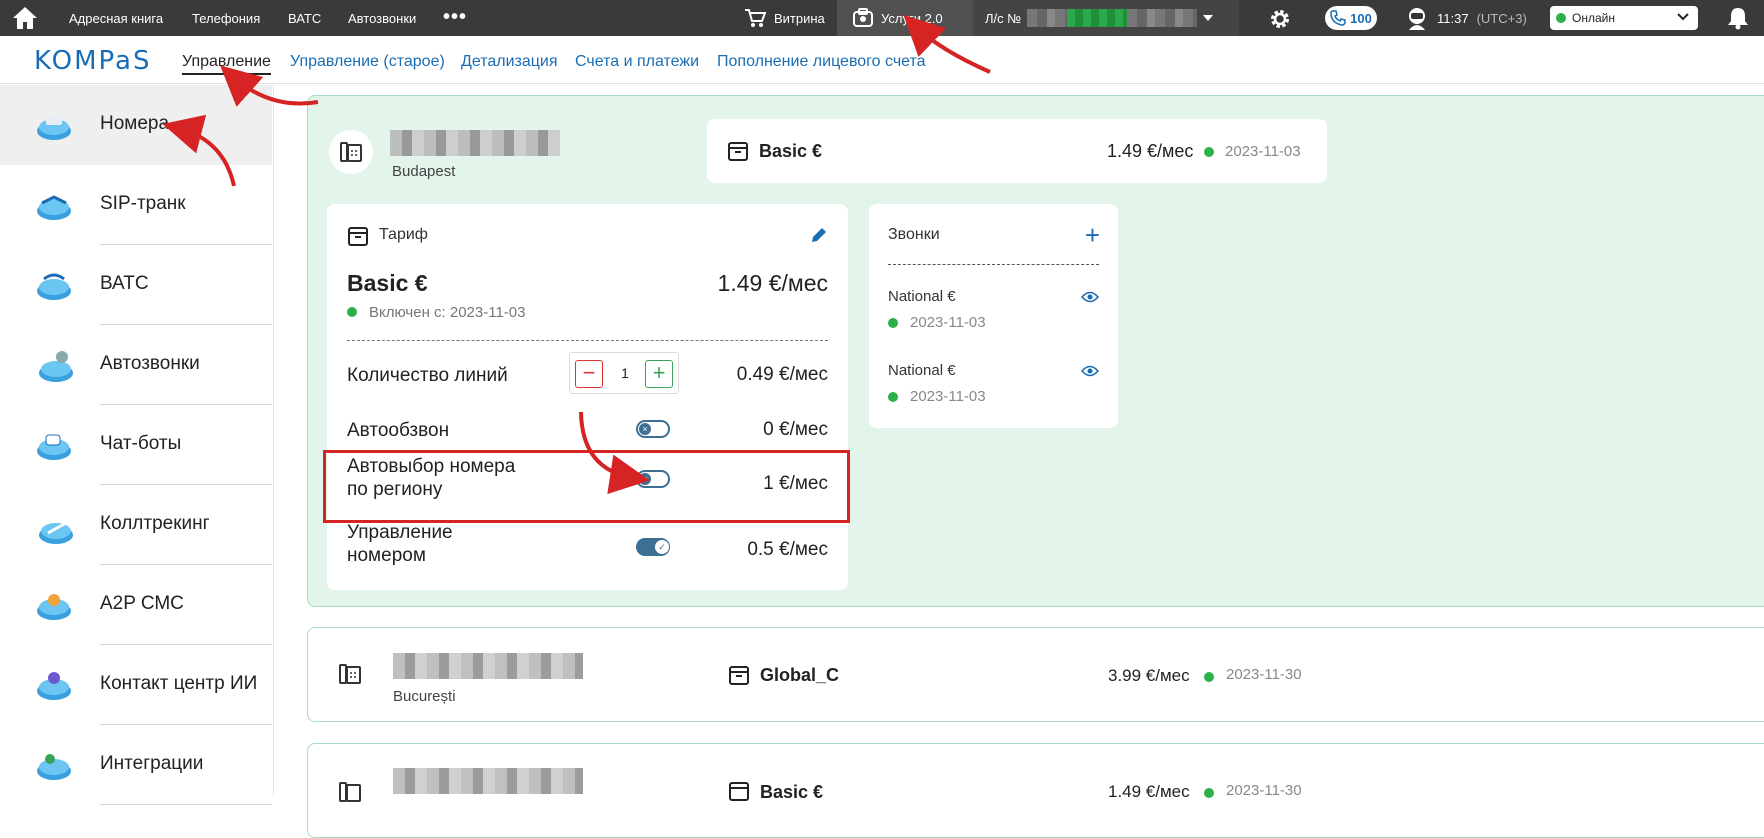  I want to click on online-dot, so click(1561, 18).